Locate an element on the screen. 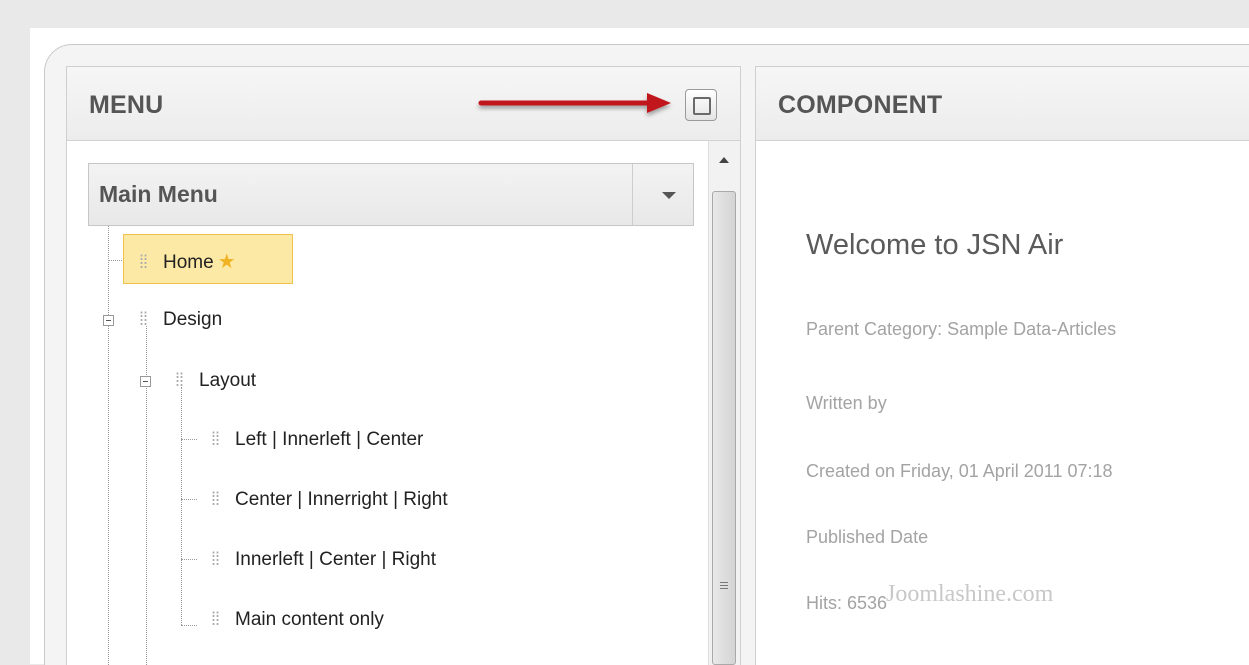 The height and width of the screenshot is (665, 1249). tree-item-main-content-only: ⁞⁞ Main content only is located at coordinates (297, 620).